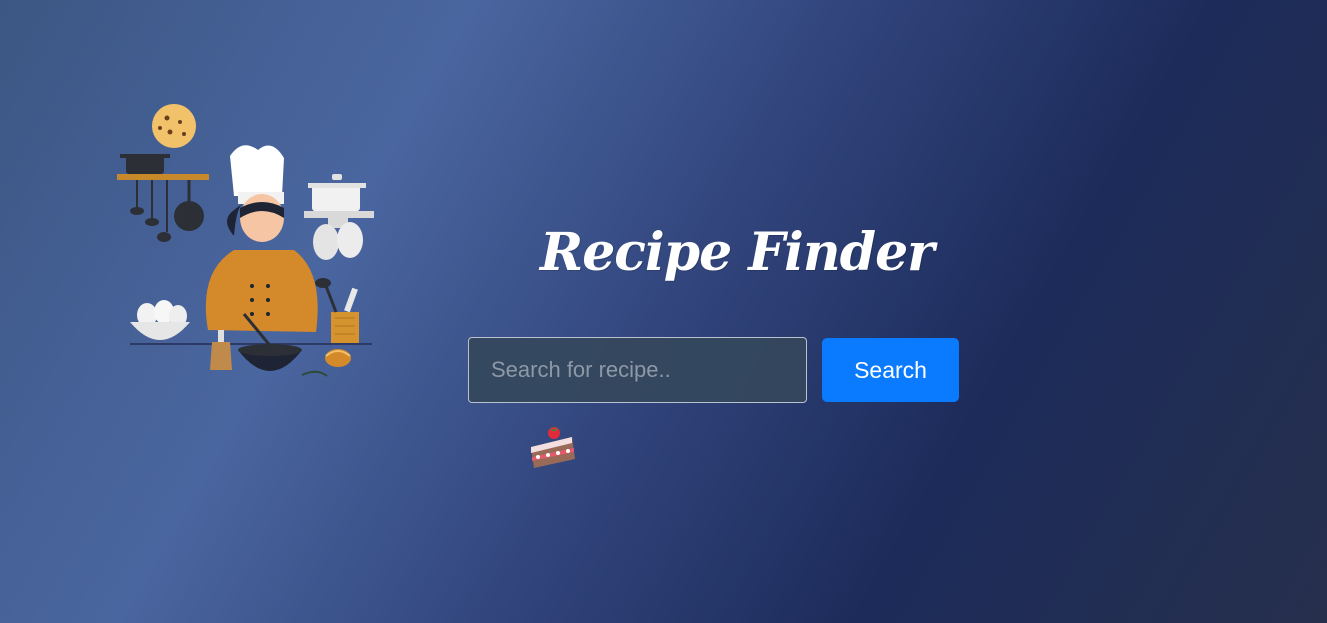  Describe the element at coordinates (339, 201) in the screenshot. I see `pot-icon` at that location.